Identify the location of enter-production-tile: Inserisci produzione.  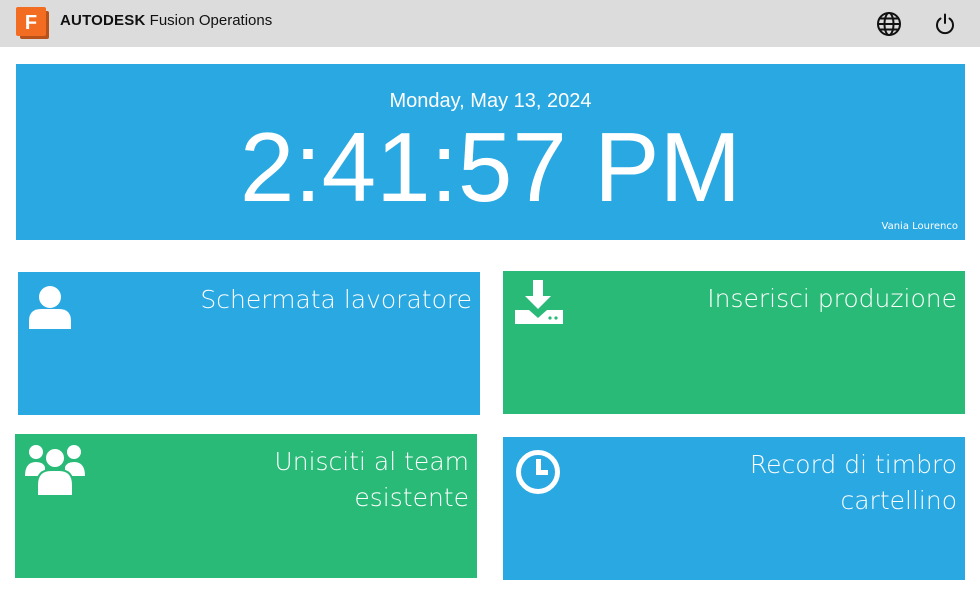
(734, 342).